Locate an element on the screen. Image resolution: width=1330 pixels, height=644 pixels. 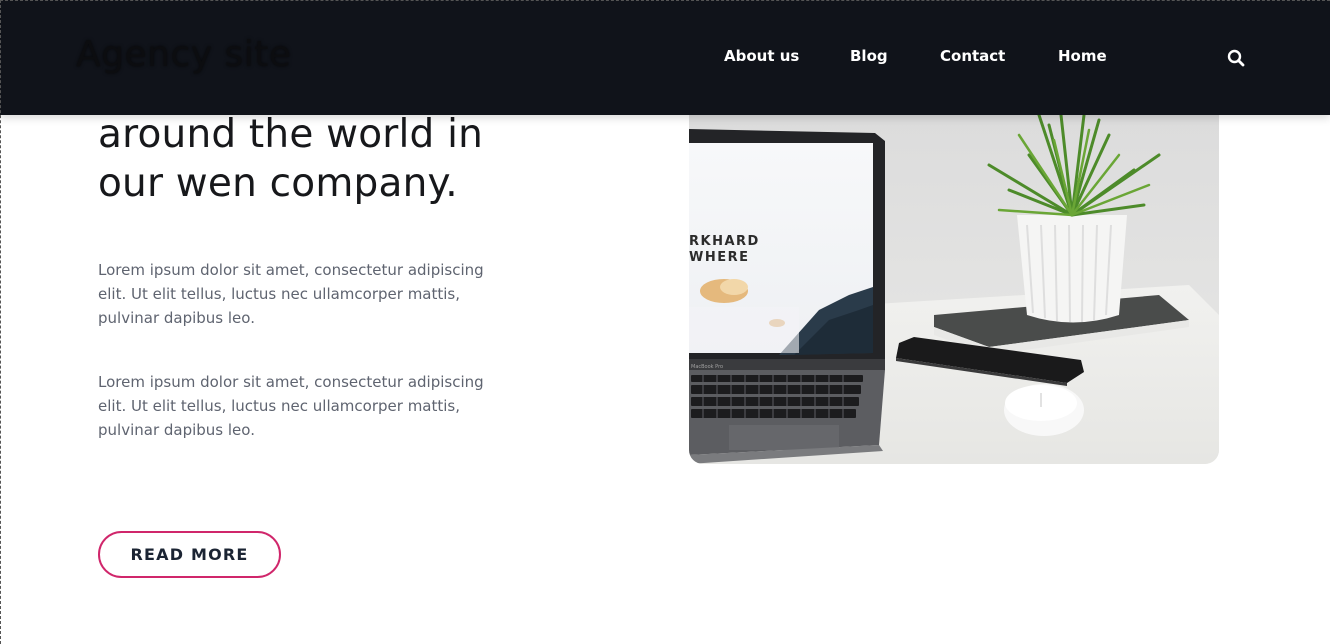
search-icon is located at coordinates (1236, 58).